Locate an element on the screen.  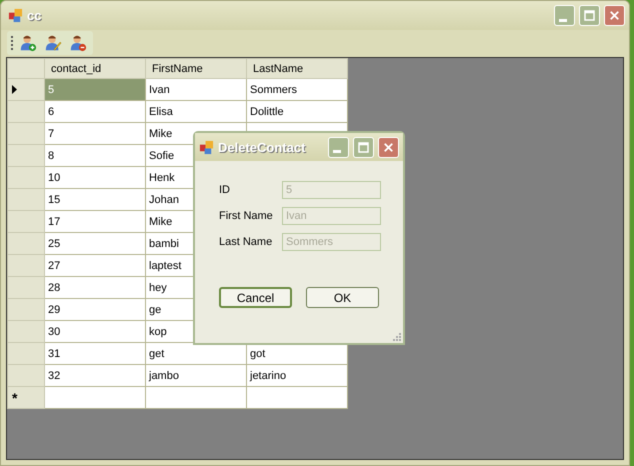
dialog-button: OK is located at coordinates (342, 297).